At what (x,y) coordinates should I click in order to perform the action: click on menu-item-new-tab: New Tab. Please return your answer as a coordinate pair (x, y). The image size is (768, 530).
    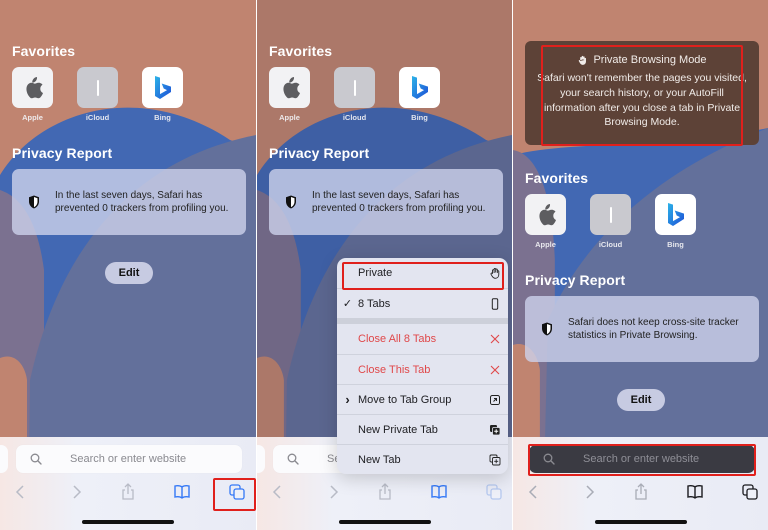
    Looking at the image, I should click on (422, 459).